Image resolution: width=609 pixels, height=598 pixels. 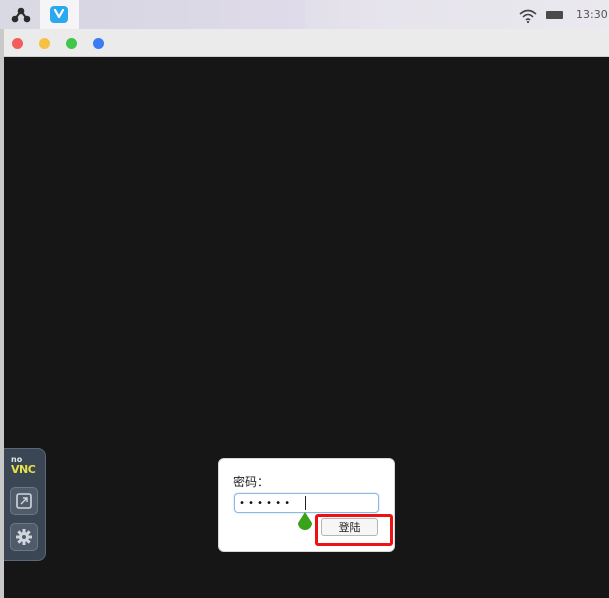 What do you see at coordinates (23, 469) in the screenshot?
I see `novnc-logo-vnc: VNC` at bounding box center [23, 469].